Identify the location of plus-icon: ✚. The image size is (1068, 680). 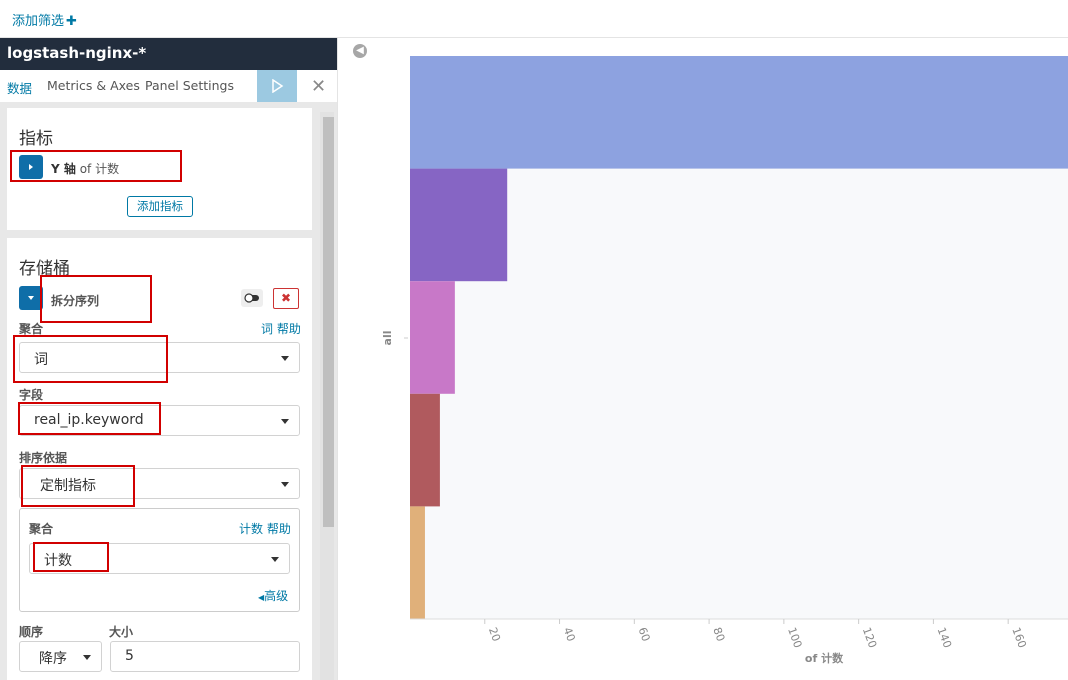
(71, 21).